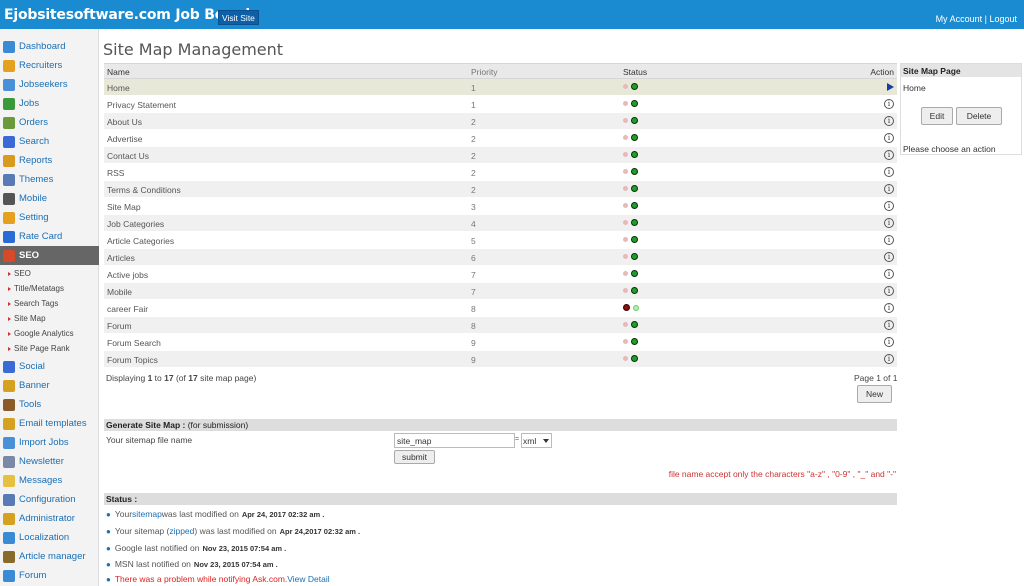 This screenshot has width=1024, height=586. I want to click on sidebar-item-recruiters: Recruiters, so click(49, 65).